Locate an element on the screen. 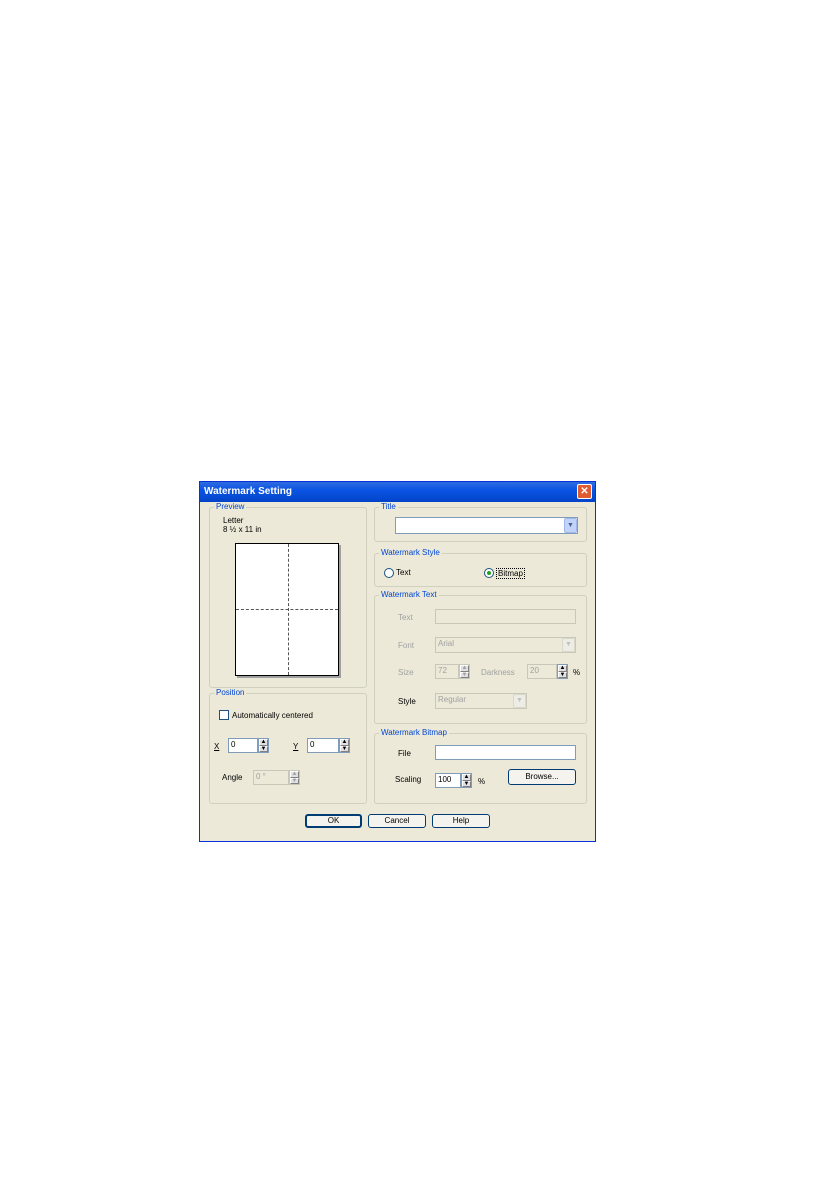 This screenshot has height=1190, width=840. x-spin-down-icon: ▼ is located at coordinates (263, 748).